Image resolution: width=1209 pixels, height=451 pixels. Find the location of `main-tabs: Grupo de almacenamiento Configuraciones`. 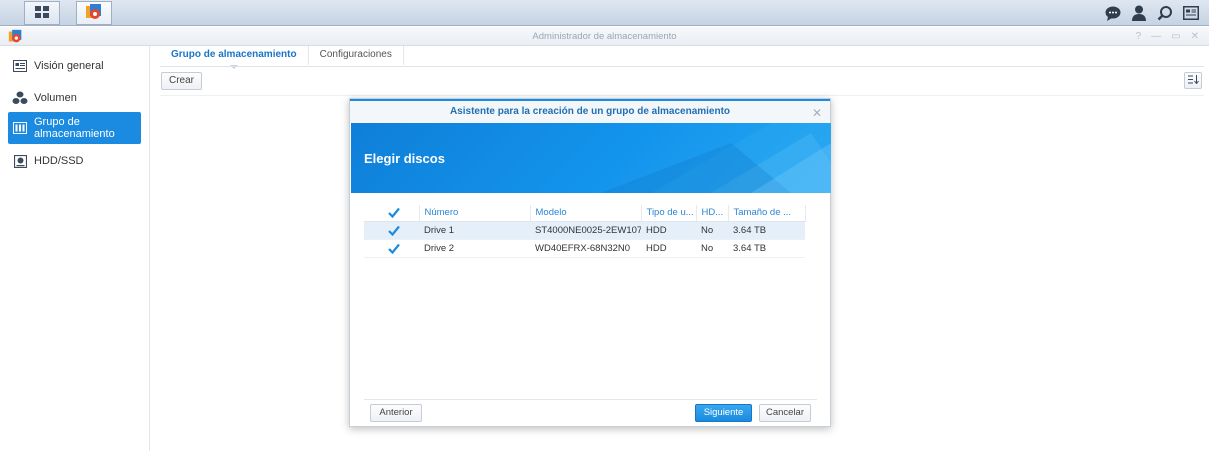

main-tabs: Grupo de almacenamiento Configuraciones is located at coordinates (282, 57).